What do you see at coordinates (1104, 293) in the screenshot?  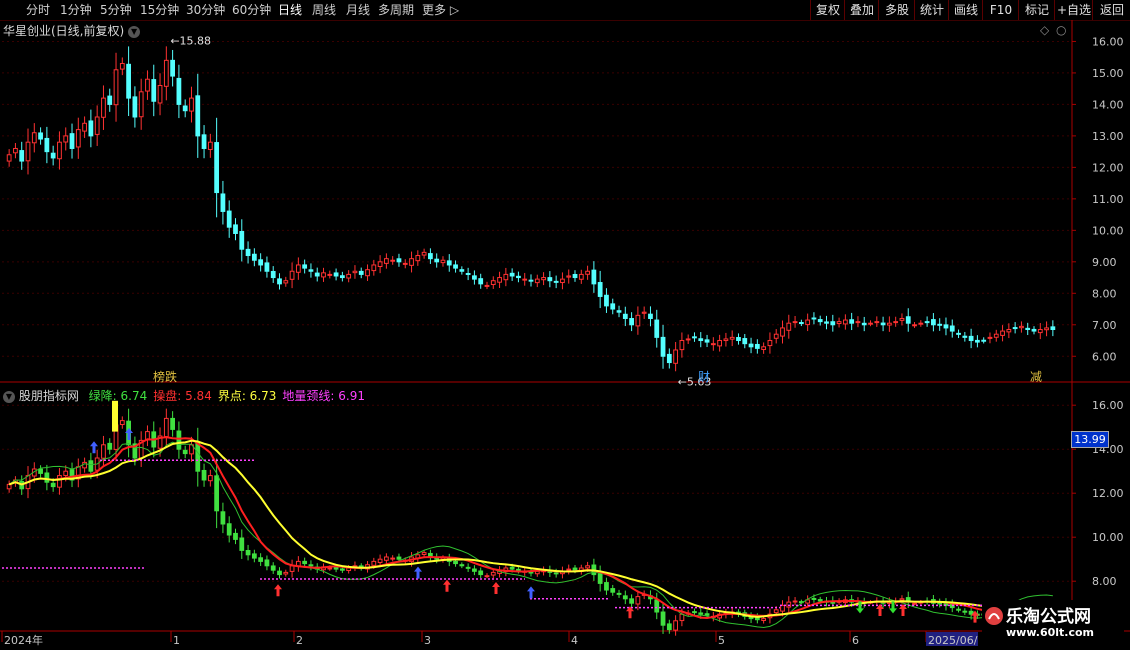 I see `ytick-label-main: 8.00` at bounding box center [1104, 293].